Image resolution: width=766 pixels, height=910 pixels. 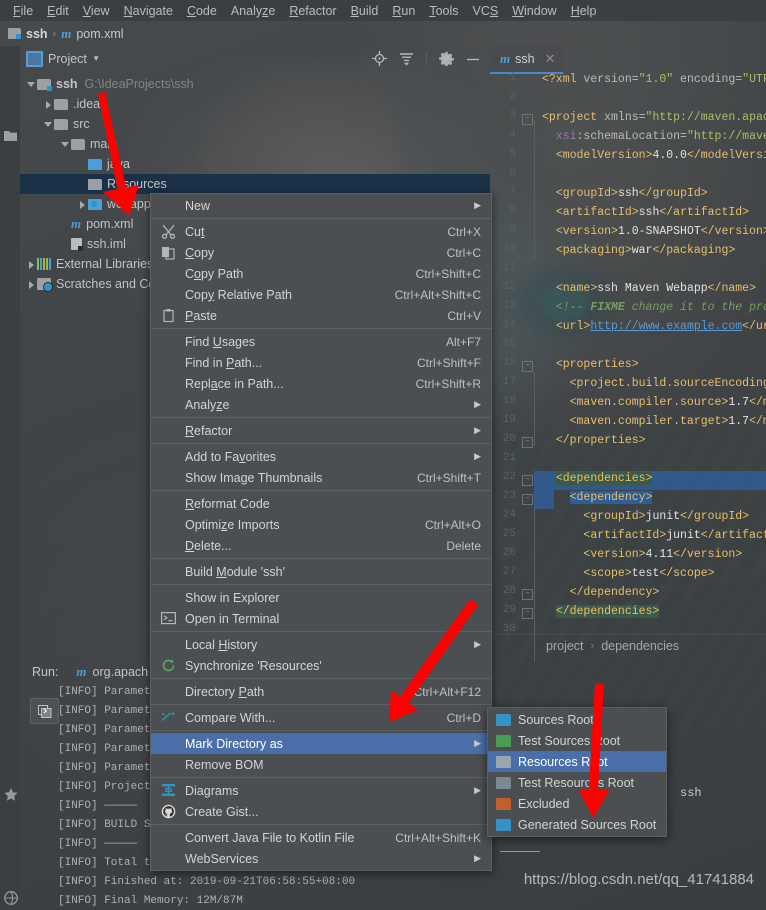 I want to click on menu-item-delete: Delete... Delete, so click(x=321, y=545).